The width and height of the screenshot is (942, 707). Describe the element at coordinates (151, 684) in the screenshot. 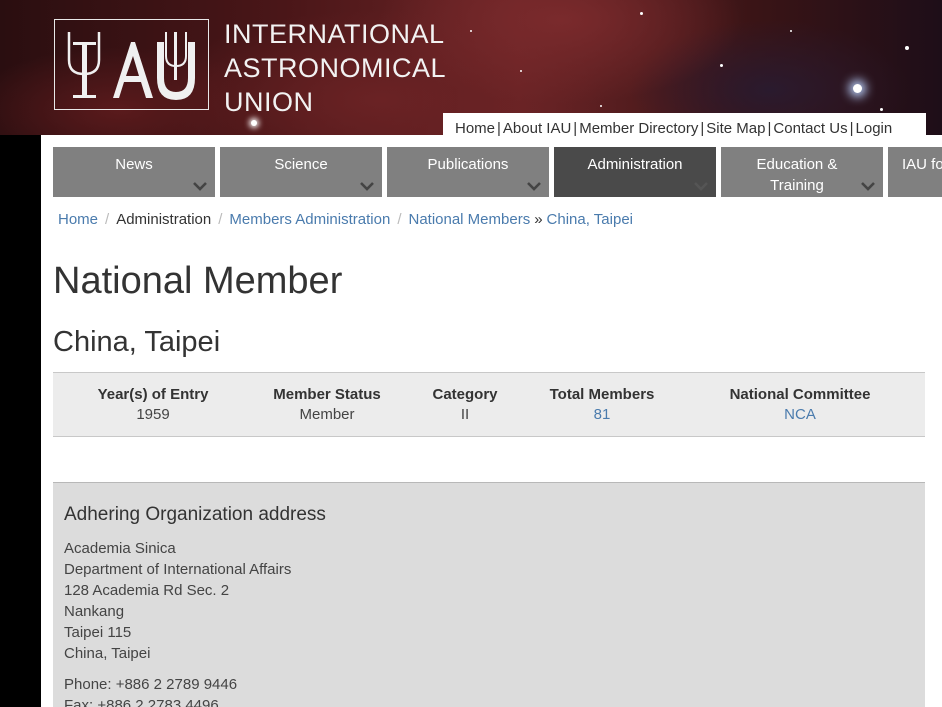

I see `phone-text: Phone: +886 2 2789 9446` at that location.